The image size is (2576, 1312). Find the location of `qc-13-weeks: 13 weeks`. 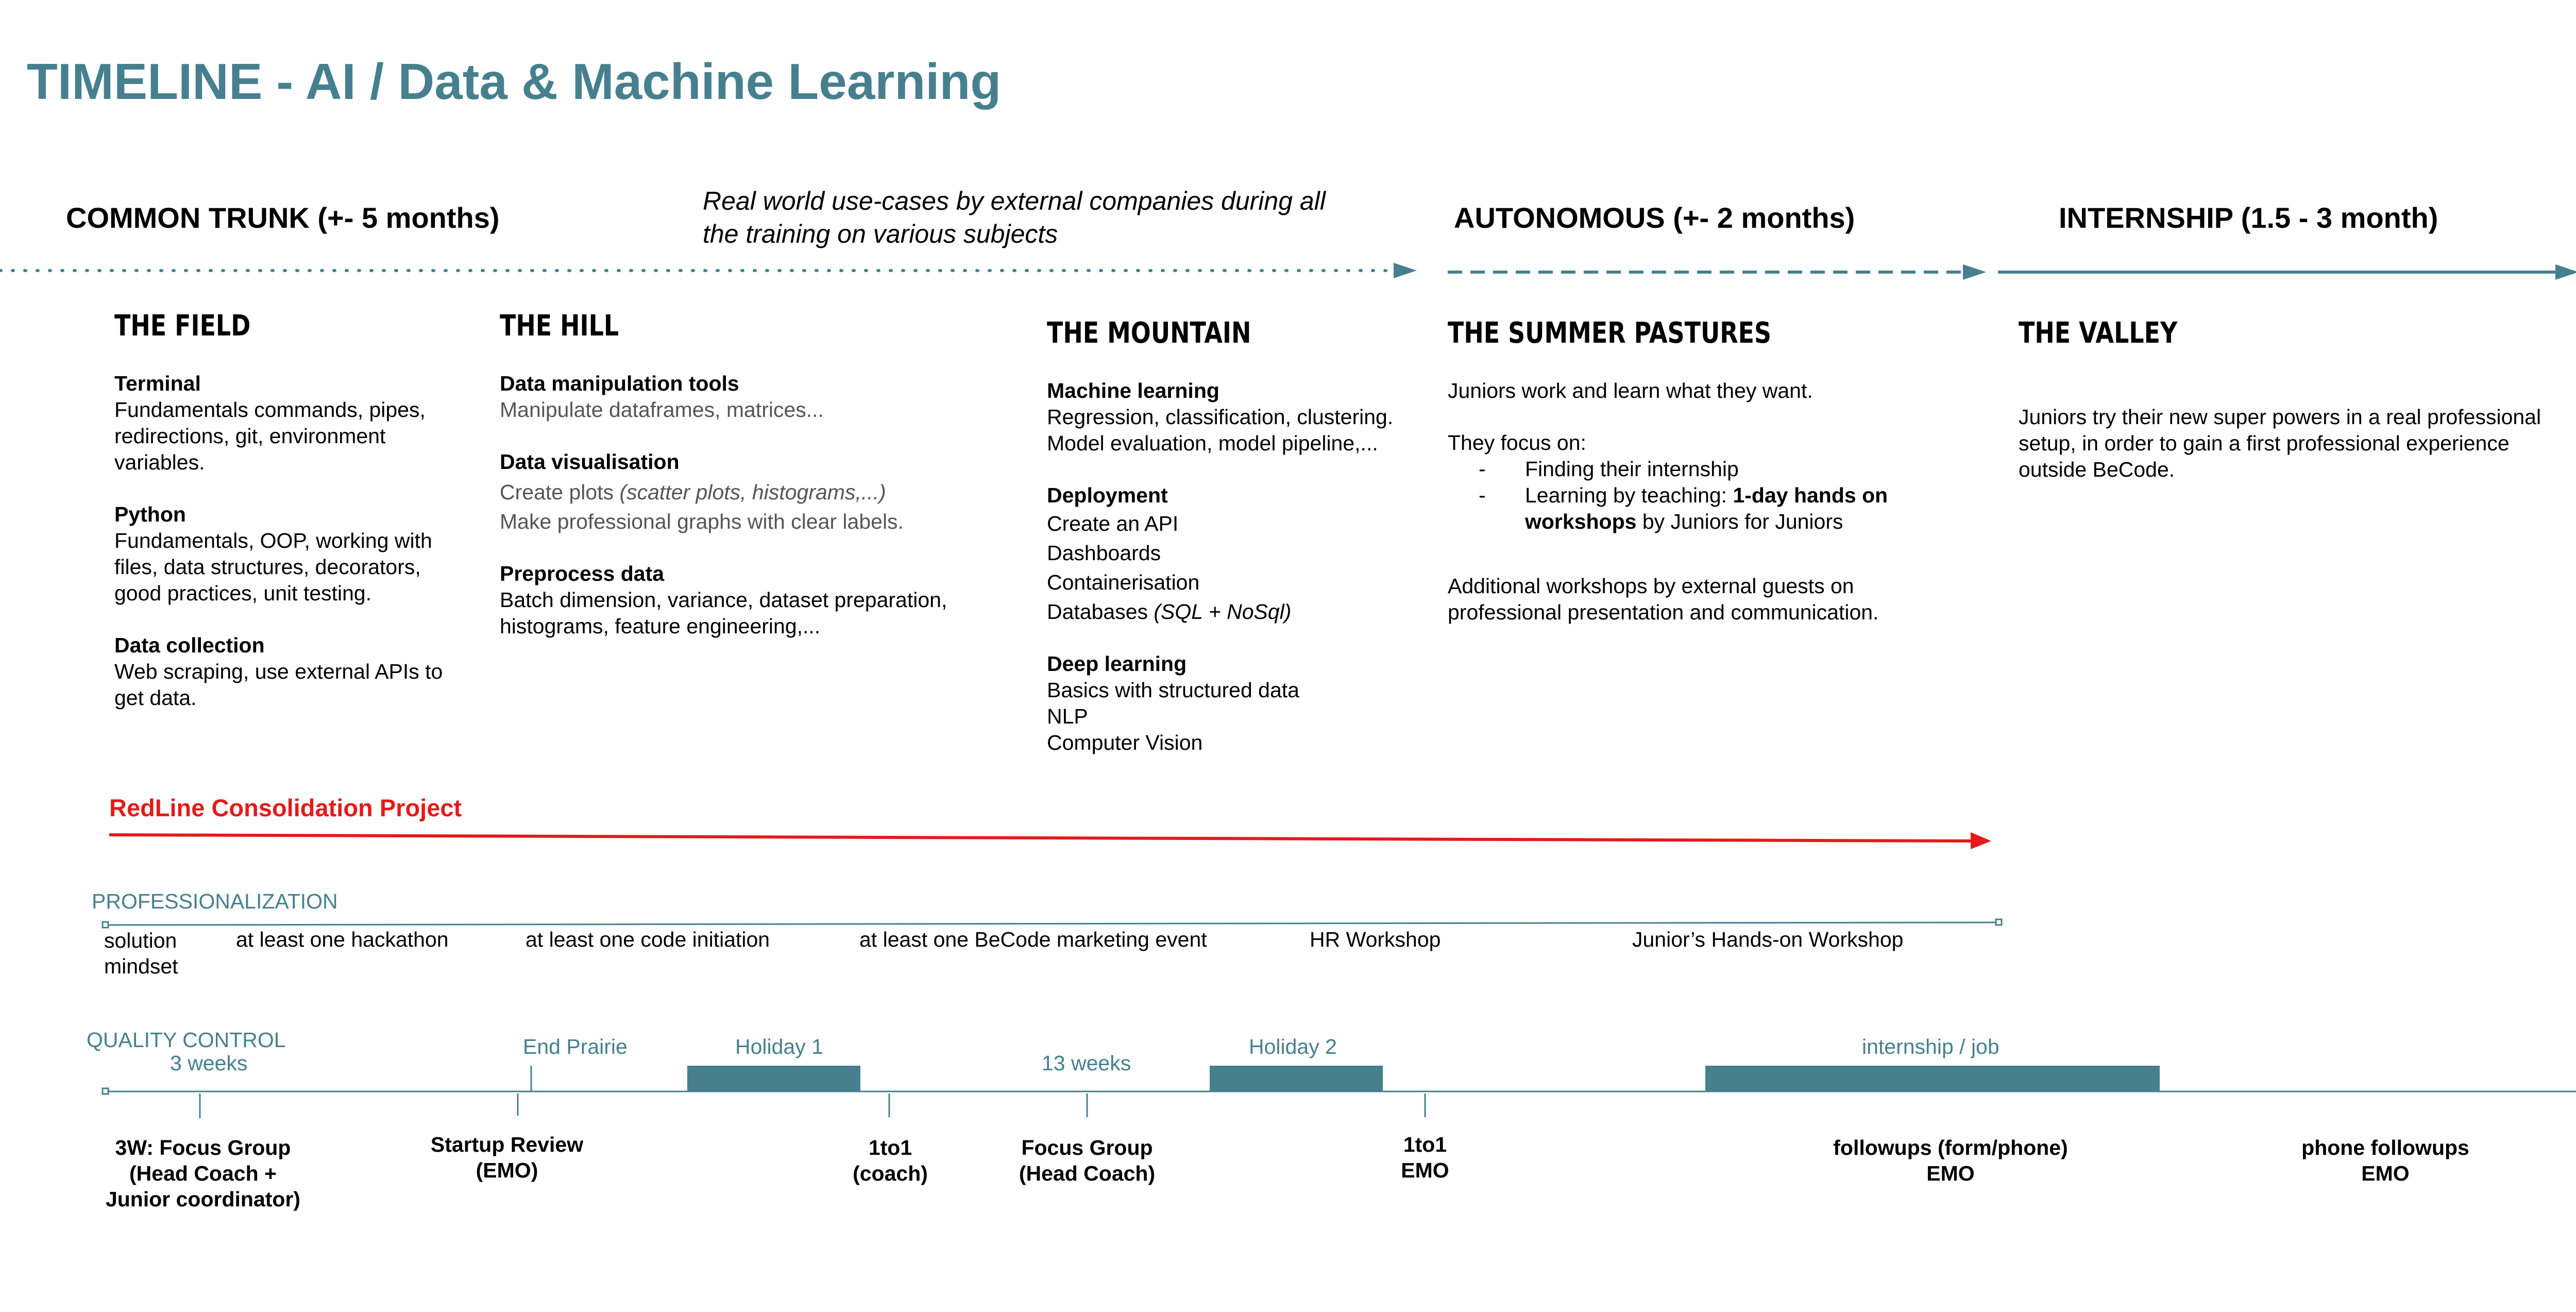

qc-13-weeks: 13 weeks is located at coordinates (1086, 1063).